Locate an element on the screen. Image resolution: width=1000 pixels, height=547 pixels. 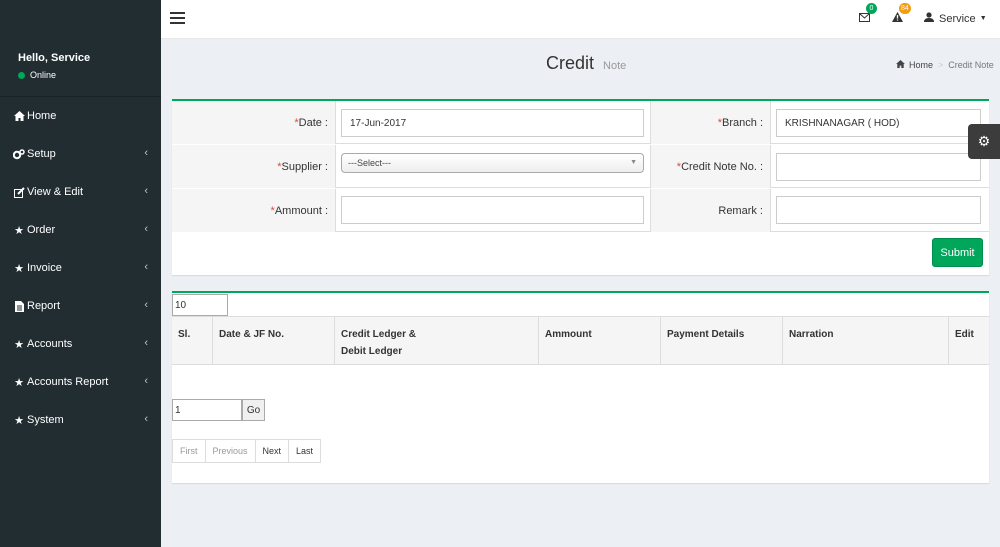
sidebar-item-view-edit: View & Edit ‹ is located at coordinates (80, 192).